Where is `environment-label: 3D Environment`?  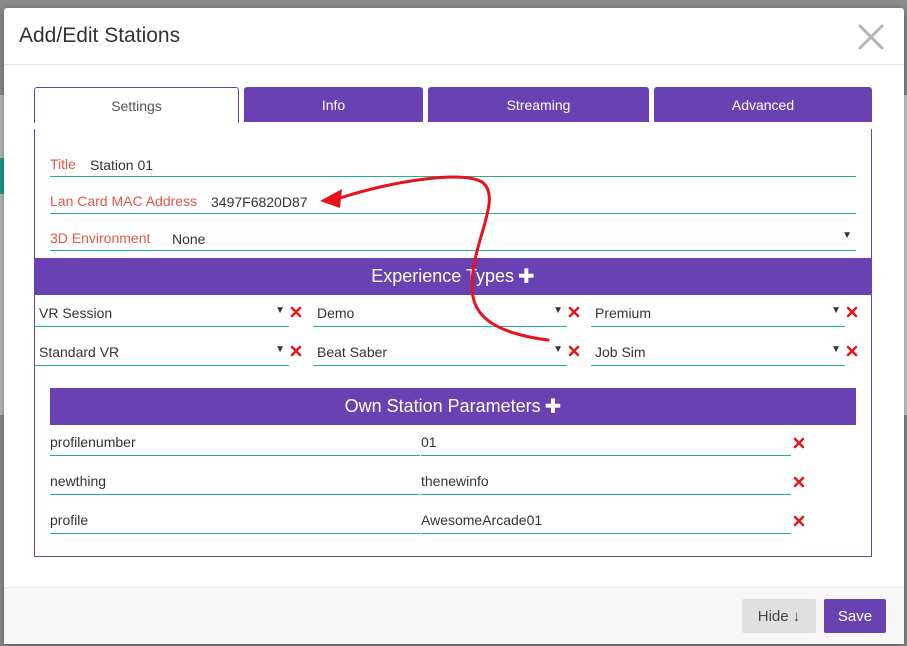 environment-label: 3D Environment is located at coordinates (100, 238).